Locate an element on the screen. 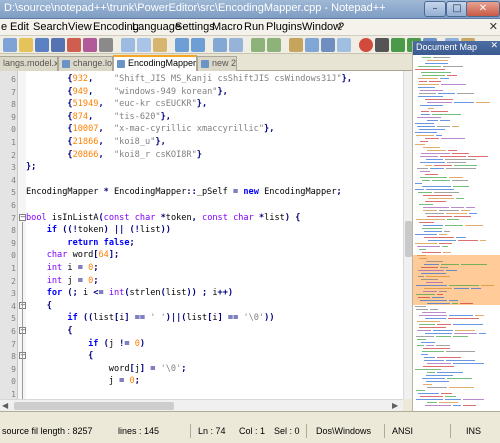  vertical-scroll-thumb is located at coordinates (408, 239).